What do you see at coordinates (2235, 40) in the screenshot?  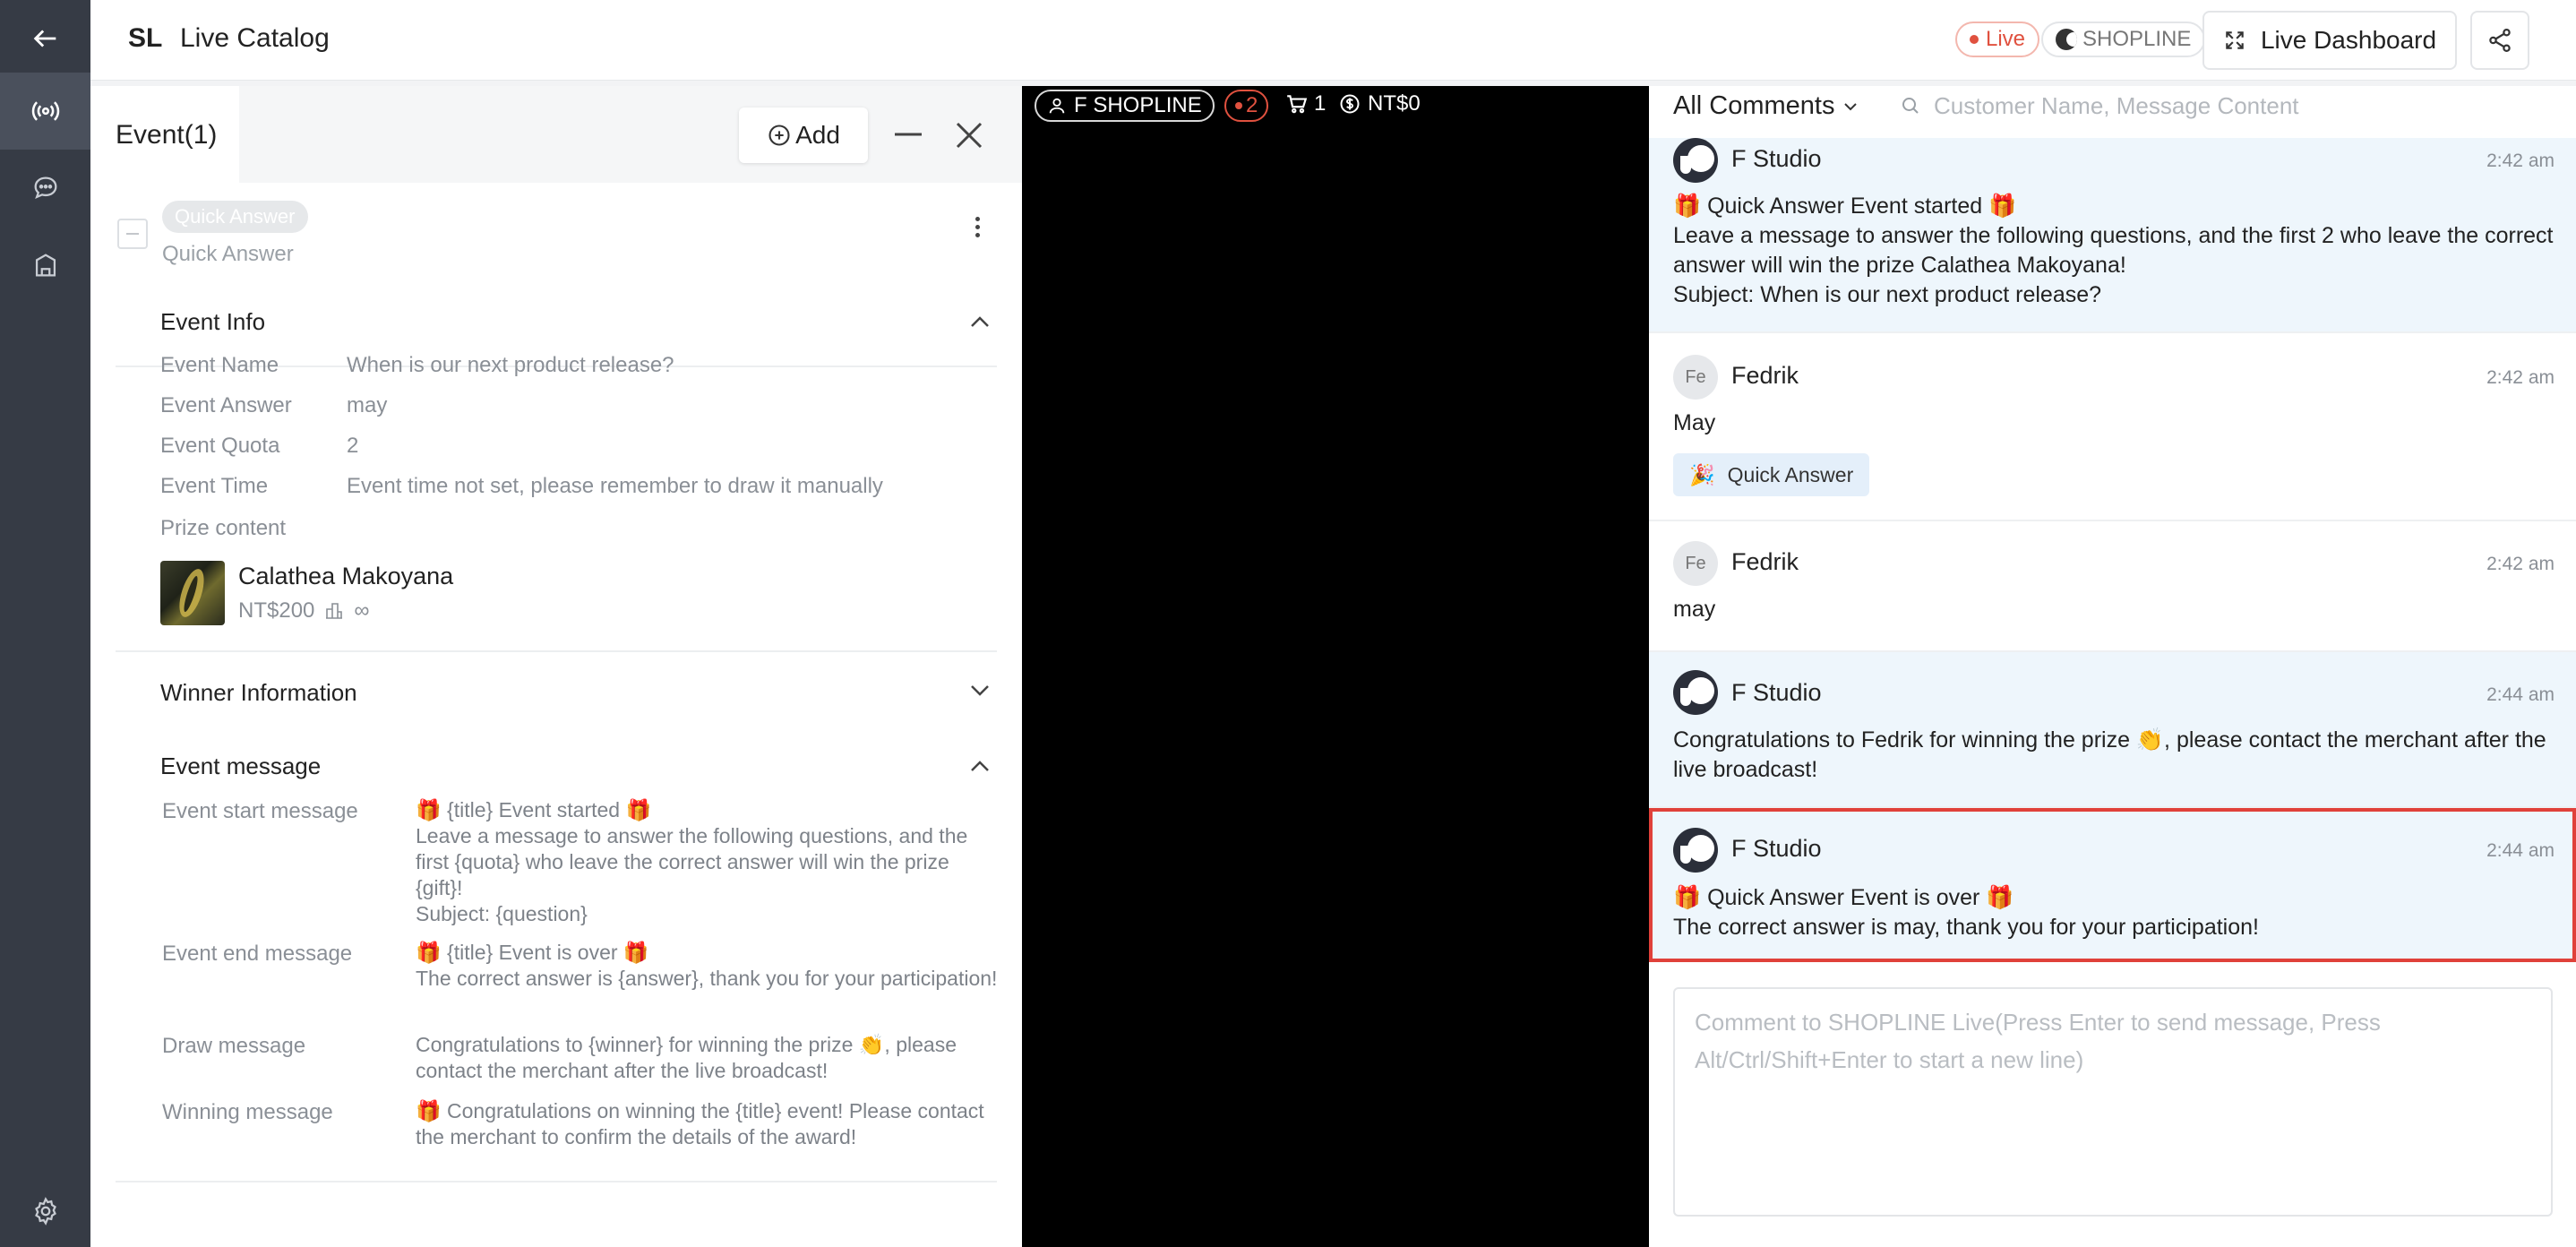 I see `expand-icon` at bounding box center [2235, 40].